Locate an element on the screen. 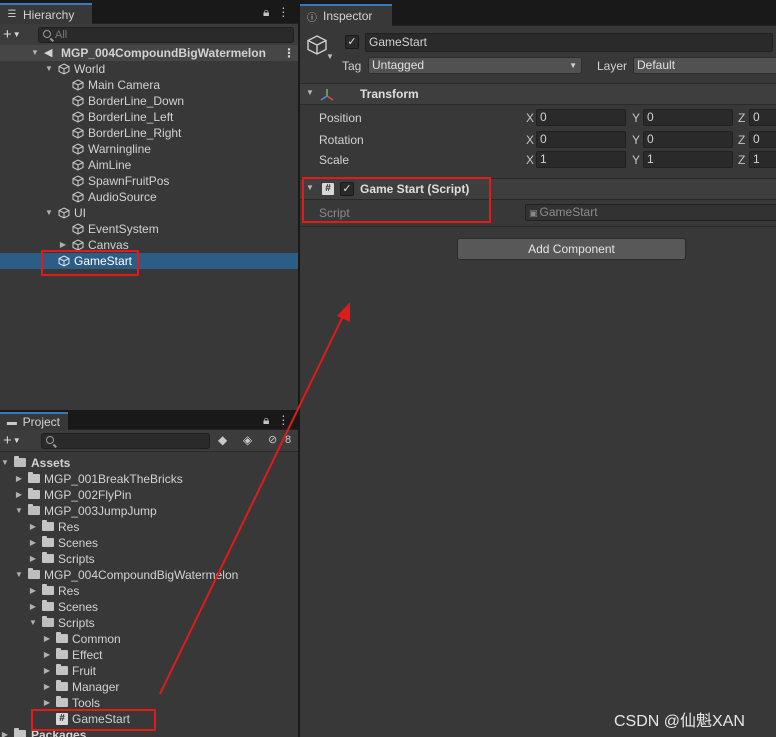 The image size is (776, 737). rotation-y-field: 0 is located at coordinates (688, 139).